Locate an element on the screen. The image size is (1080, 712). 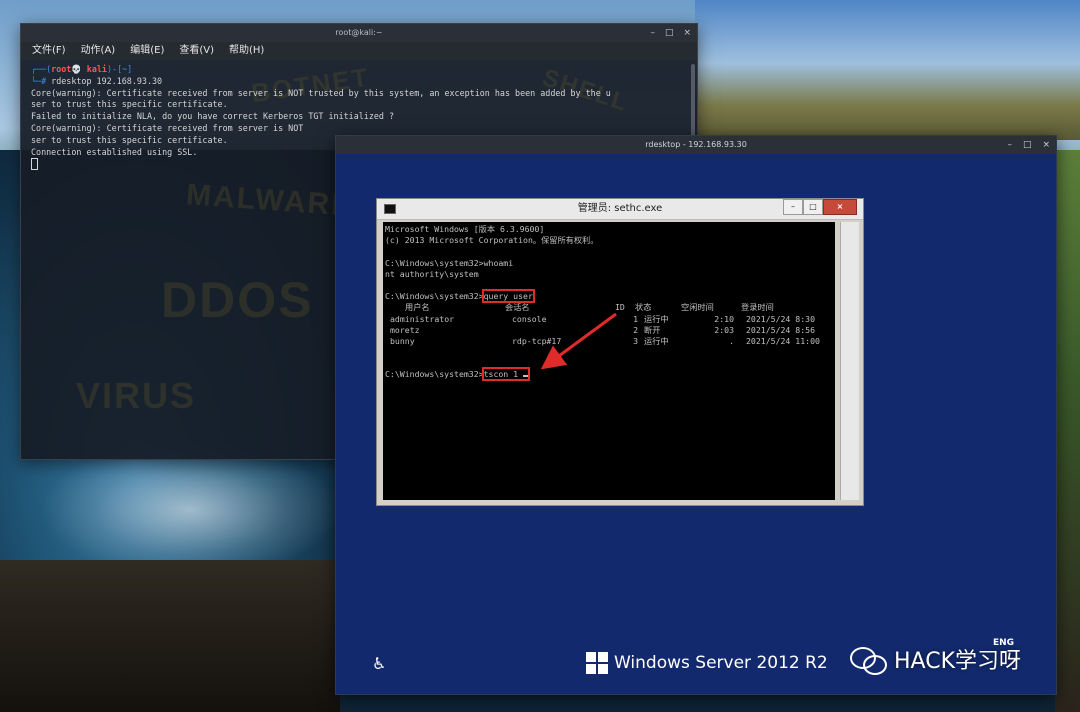
console-line: (c) 2013 Microsoft Corporation。保留所有权利。 is located at coordinates (492, 240).